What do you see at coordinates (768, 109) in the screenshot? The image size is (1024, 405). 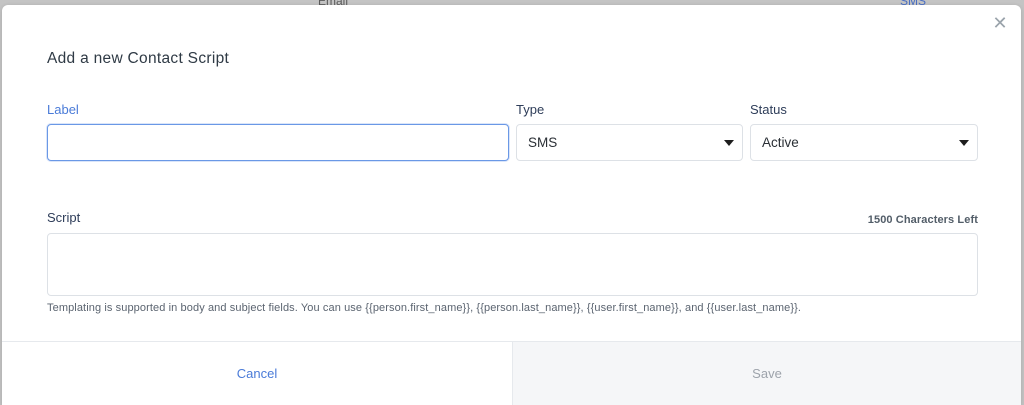 I see `status-field-label: Status` at bounding box center [768, 109].